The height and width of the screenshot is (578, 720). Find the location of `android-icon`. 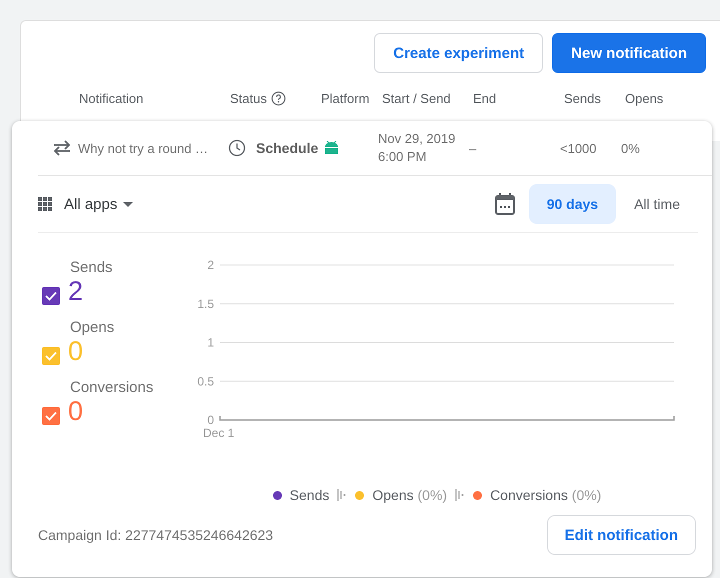

android-icon is located at coordinates (332, 148).